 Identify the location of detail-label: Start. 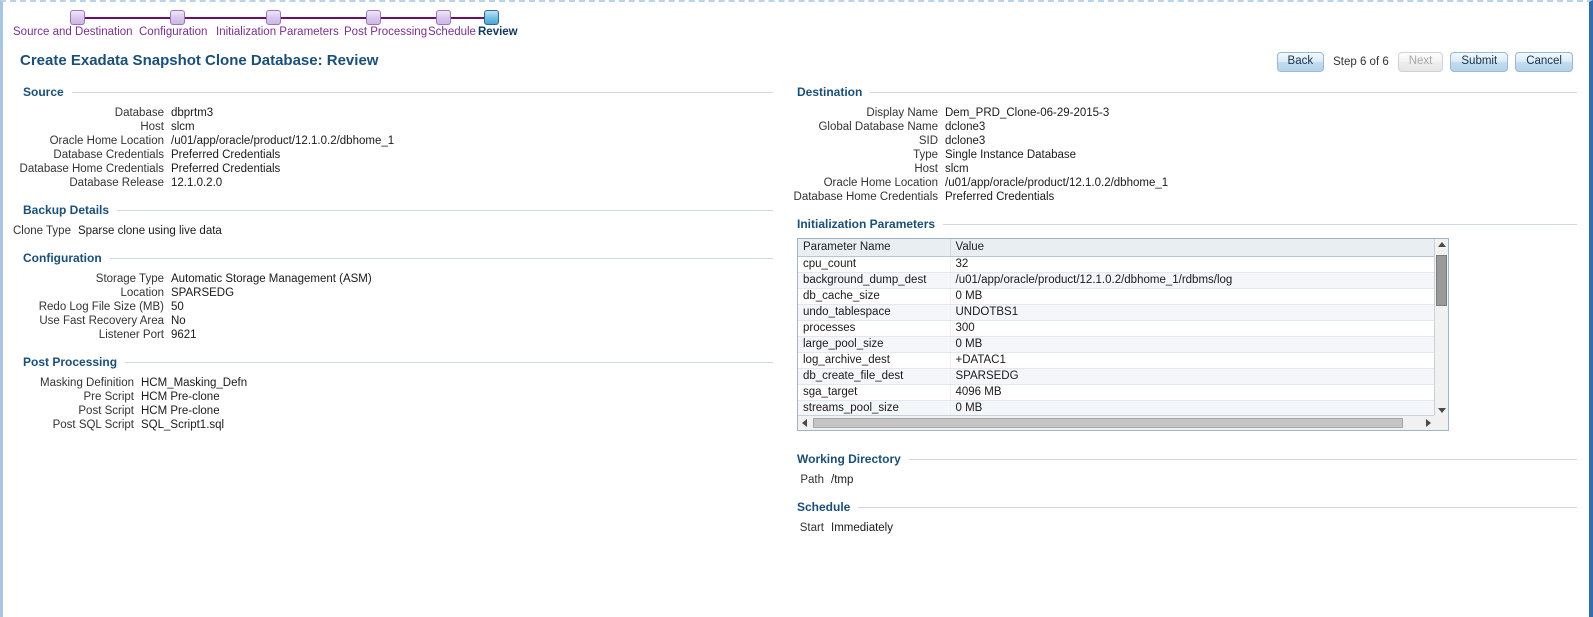
(811, 528).